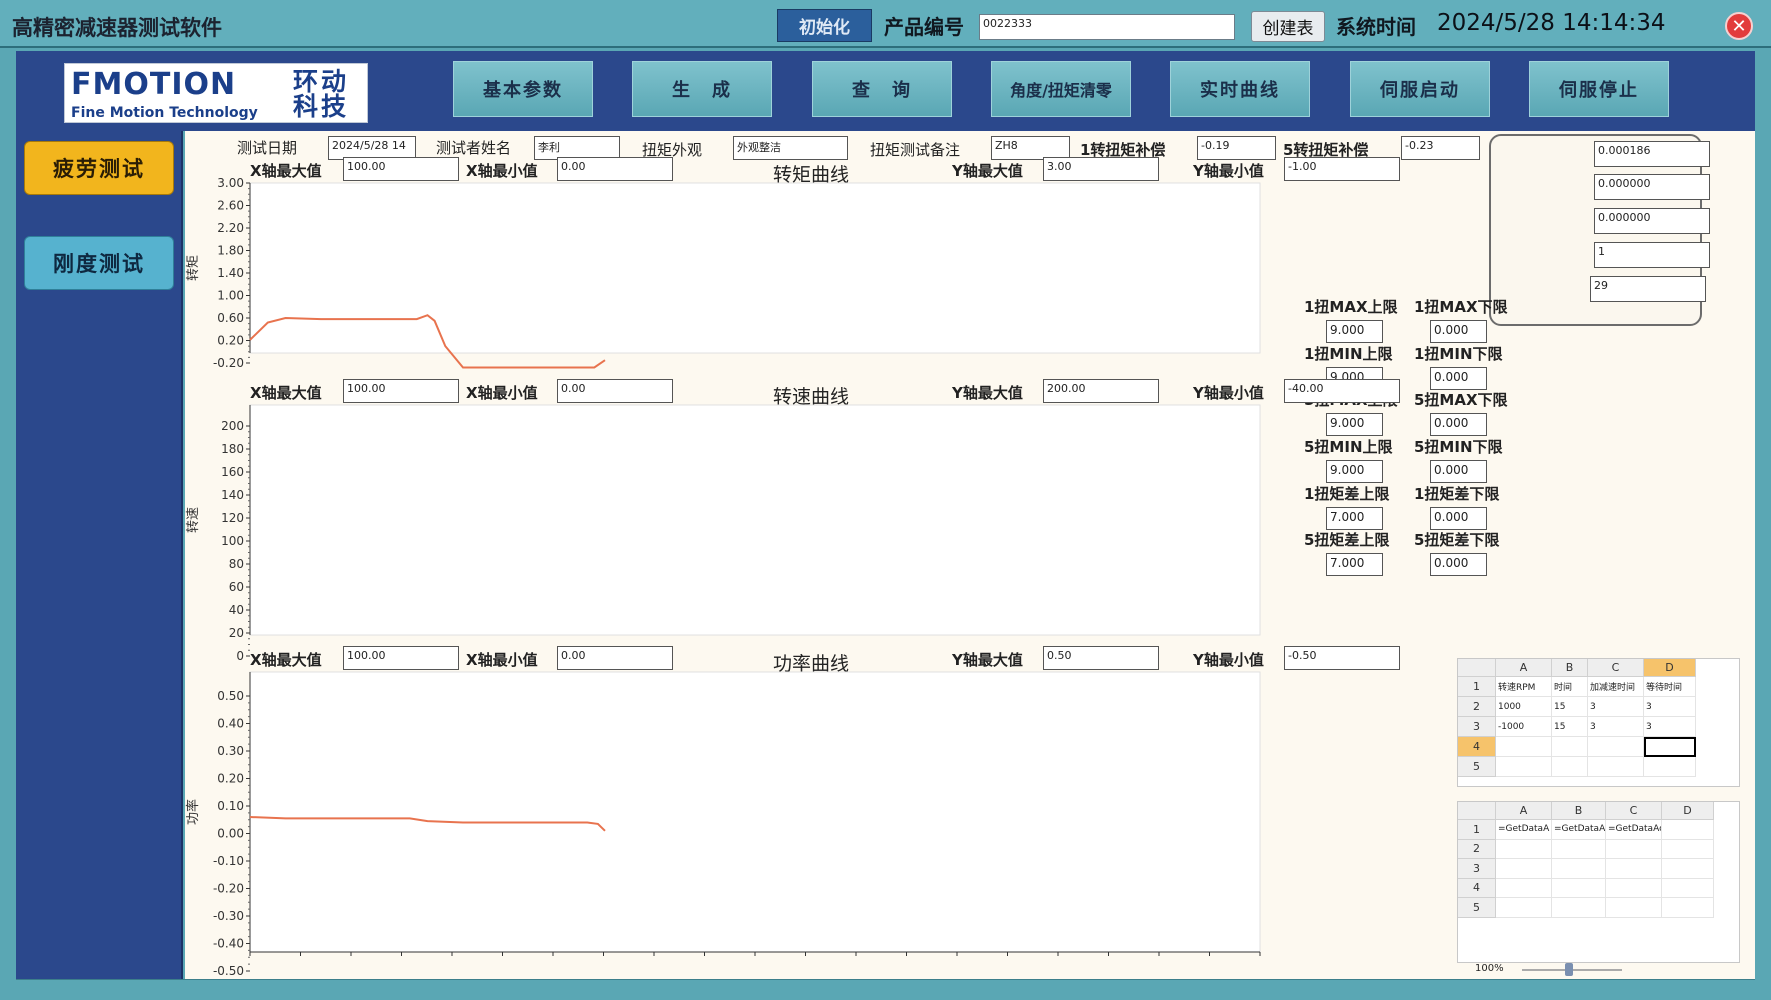 The image size is (1771, 1000). Describe the element at coordinates (1652, 154) in the screenshot. I see `status-value-1: 0.000186` at that location.